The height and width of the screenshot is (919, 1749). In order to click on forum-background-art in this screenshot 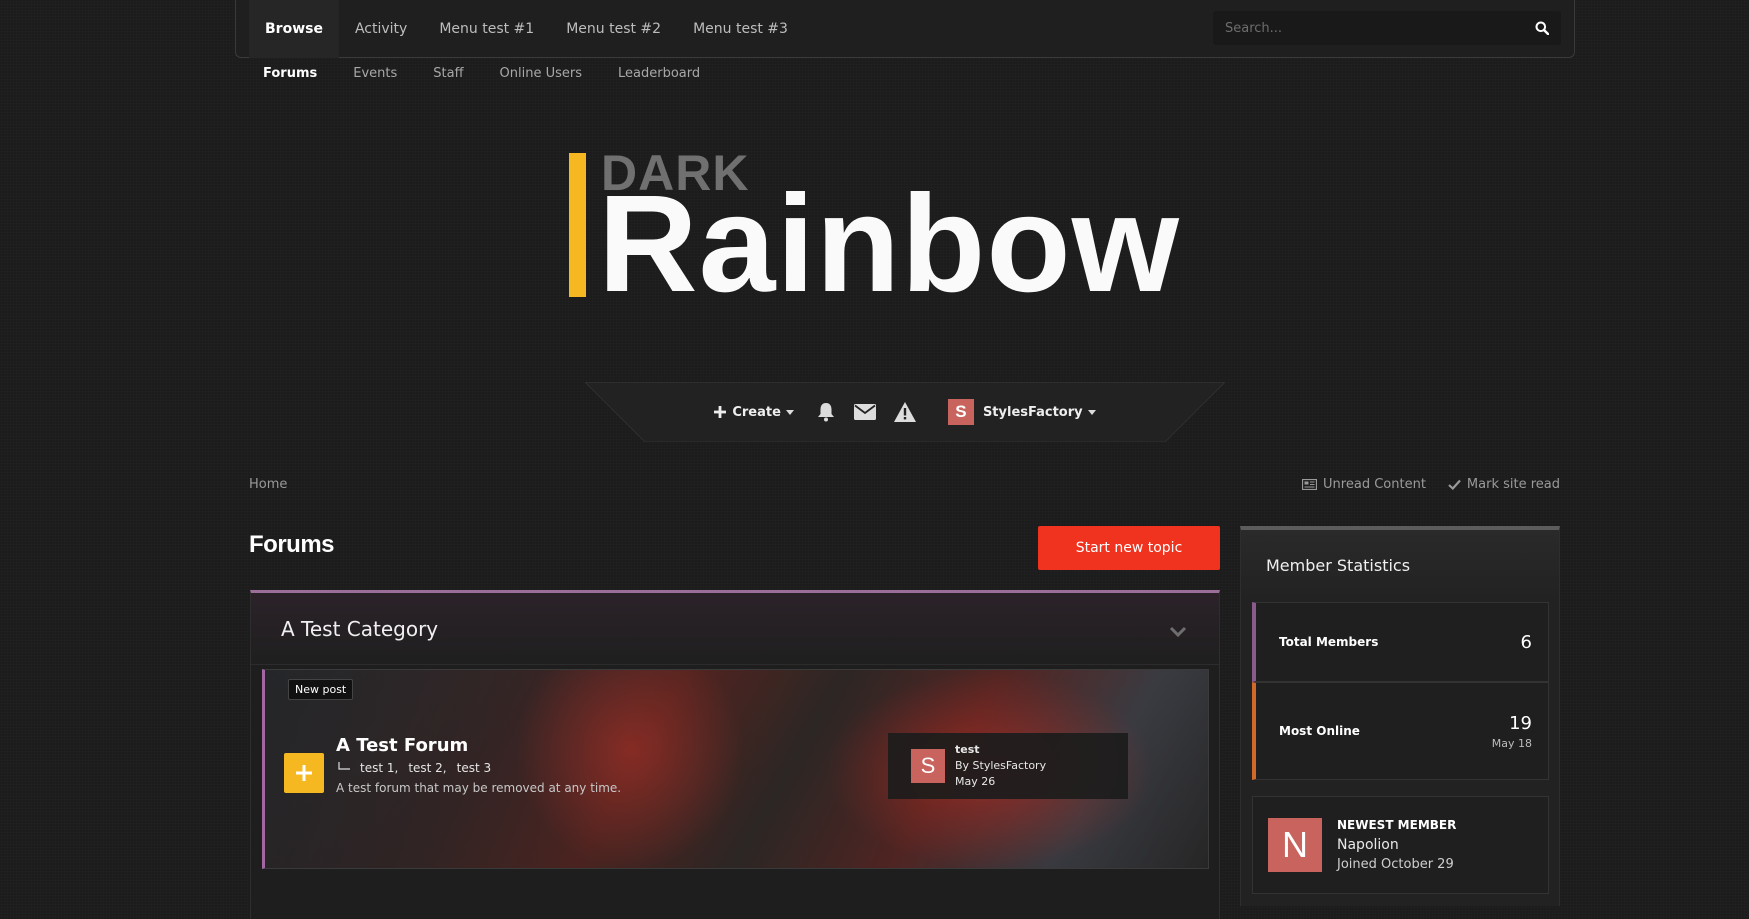, I will do `click(630, 769)`.